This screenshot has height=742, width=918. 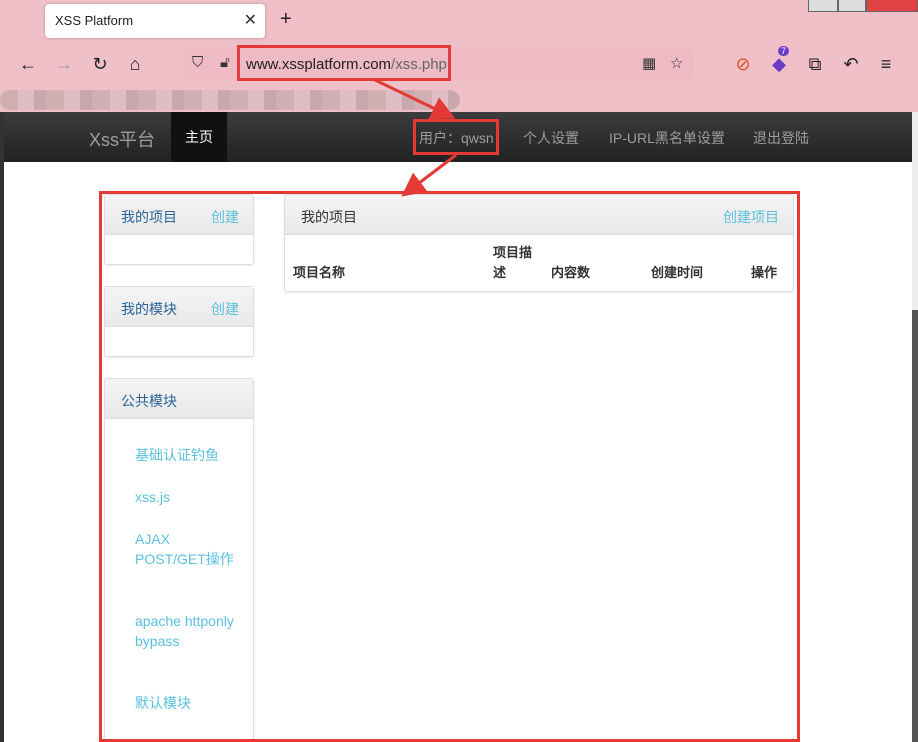 What do you see at coordinates (459, 21) in the screenshot?
I see `tab-bar: XSS Platform ✕ +` at bounding box center [459, 21].